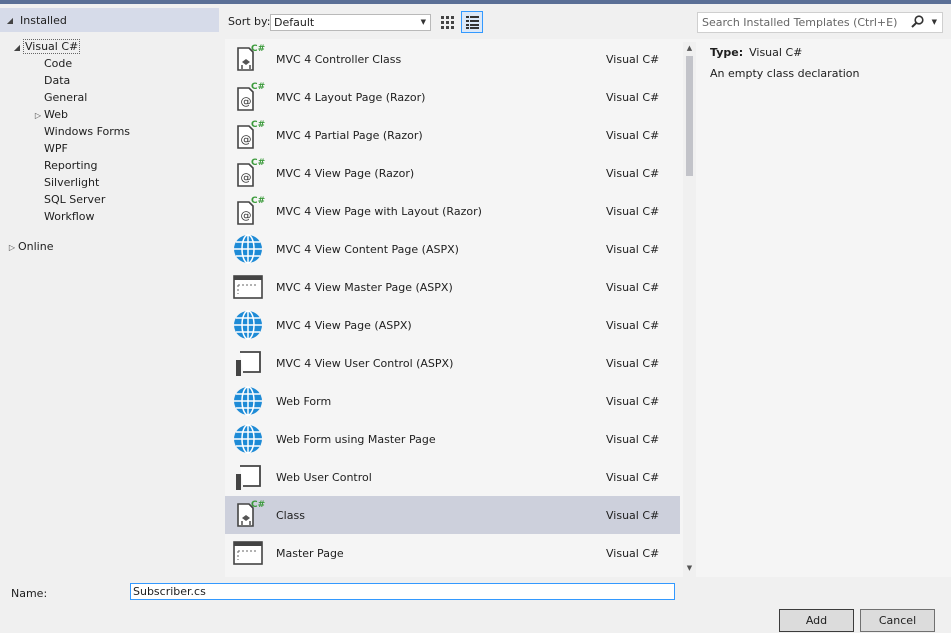 This screenshot has height=633, width=951. I want to click on template-name: Class, so click(290, 515).